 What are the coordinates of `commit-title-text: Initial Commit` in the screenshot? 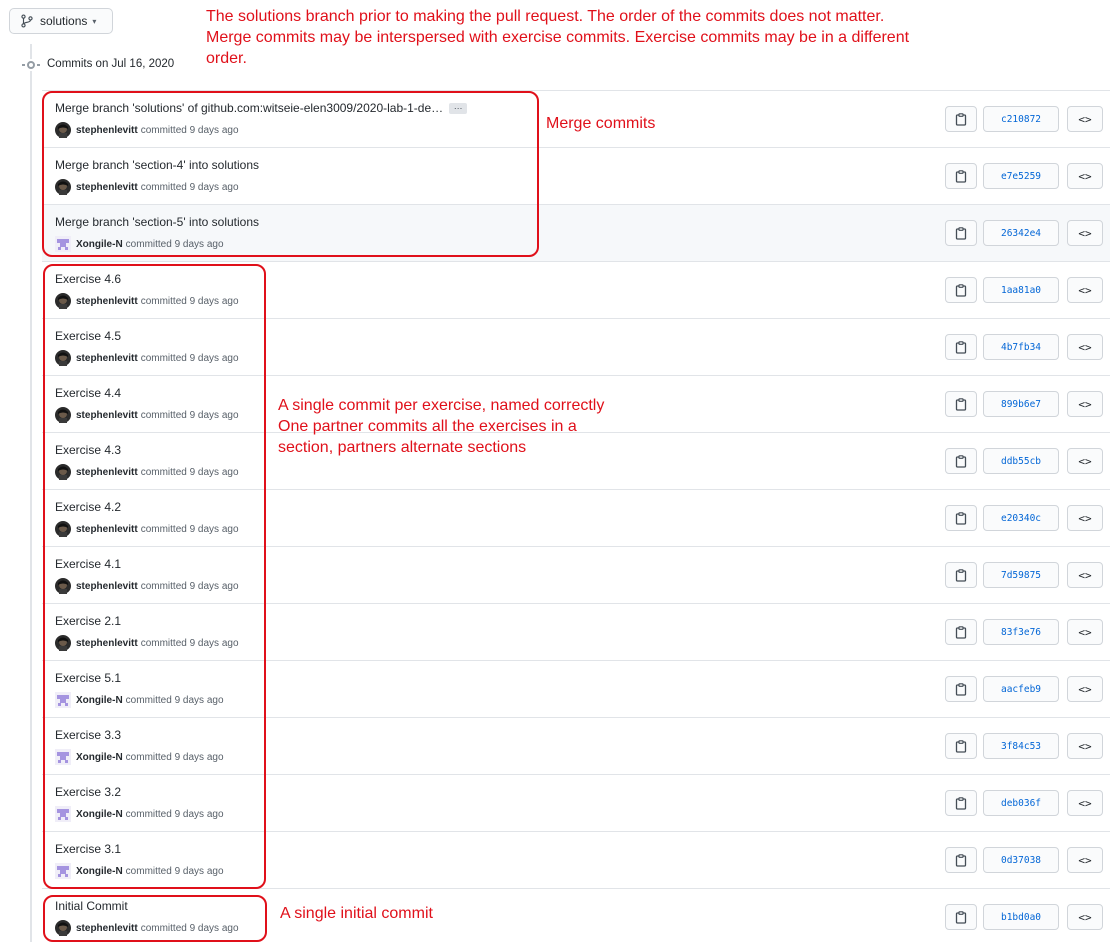 It's located at (91, 906).